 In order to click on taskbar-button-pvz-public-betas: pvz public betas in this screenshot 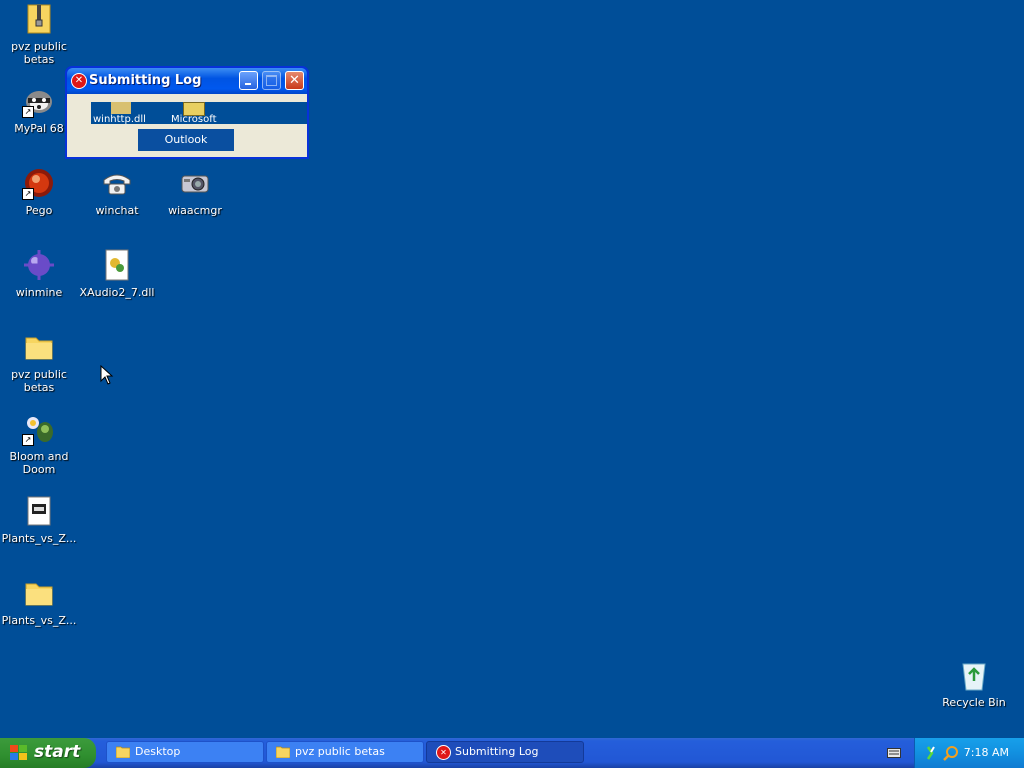, I will do `click(345, 752)`.